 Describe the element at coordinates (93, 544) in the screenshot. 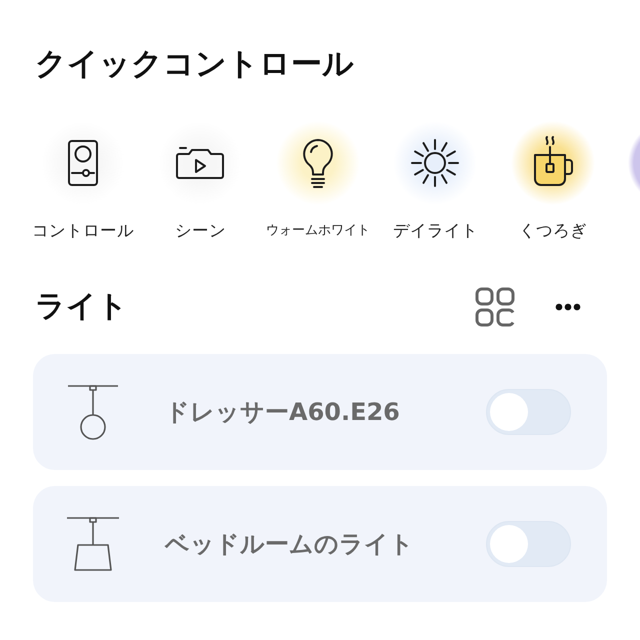

I see `pendant-shade-lamp-icon` at that location.